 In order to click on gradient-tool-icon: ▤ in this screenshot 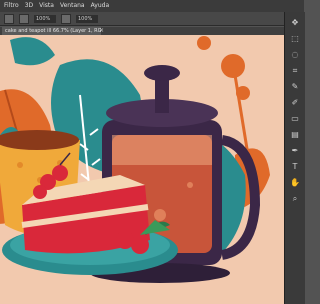, I will do `click(295, 135)`.